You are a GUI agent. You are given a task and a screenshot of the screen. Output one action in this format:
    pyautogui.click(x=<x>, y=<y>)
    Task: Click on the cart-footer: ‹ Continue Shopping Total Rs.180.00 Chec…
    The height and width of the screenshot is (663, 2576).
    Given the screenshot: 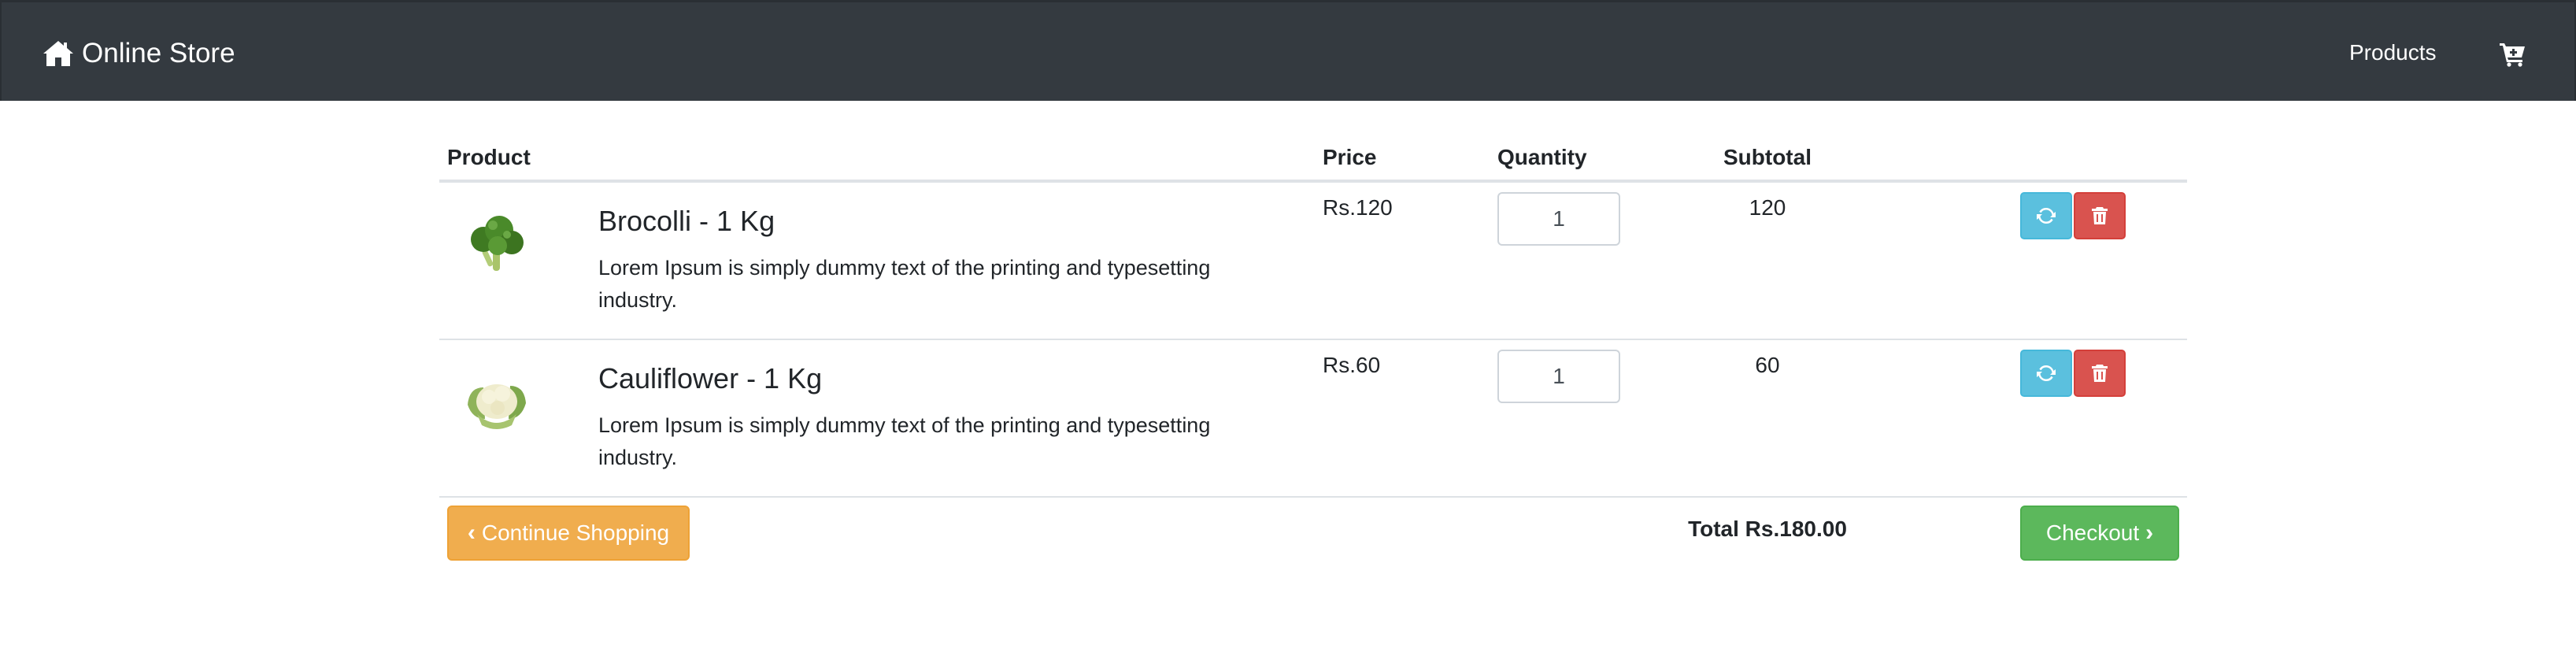 What is the action you would take?
    pyautogui.click(x=1313, y=533)
    